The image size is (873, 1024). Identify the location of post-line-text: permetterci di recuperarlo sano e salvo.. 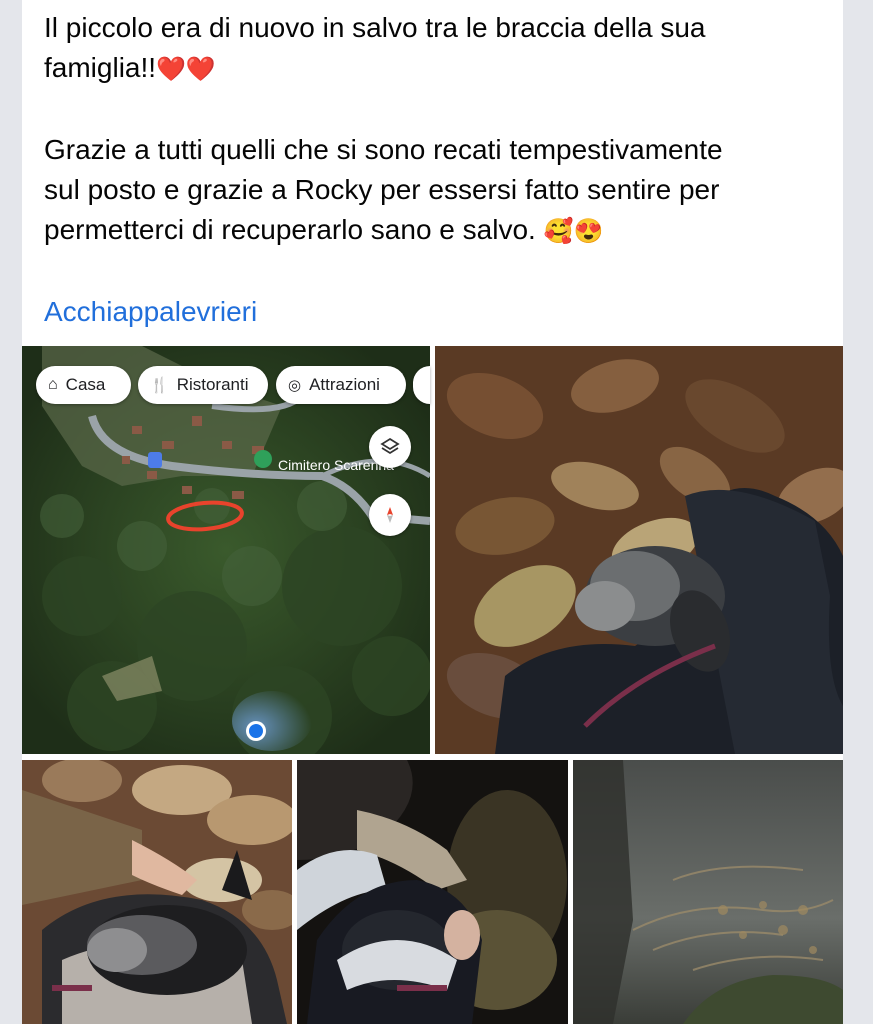
(290, 229).